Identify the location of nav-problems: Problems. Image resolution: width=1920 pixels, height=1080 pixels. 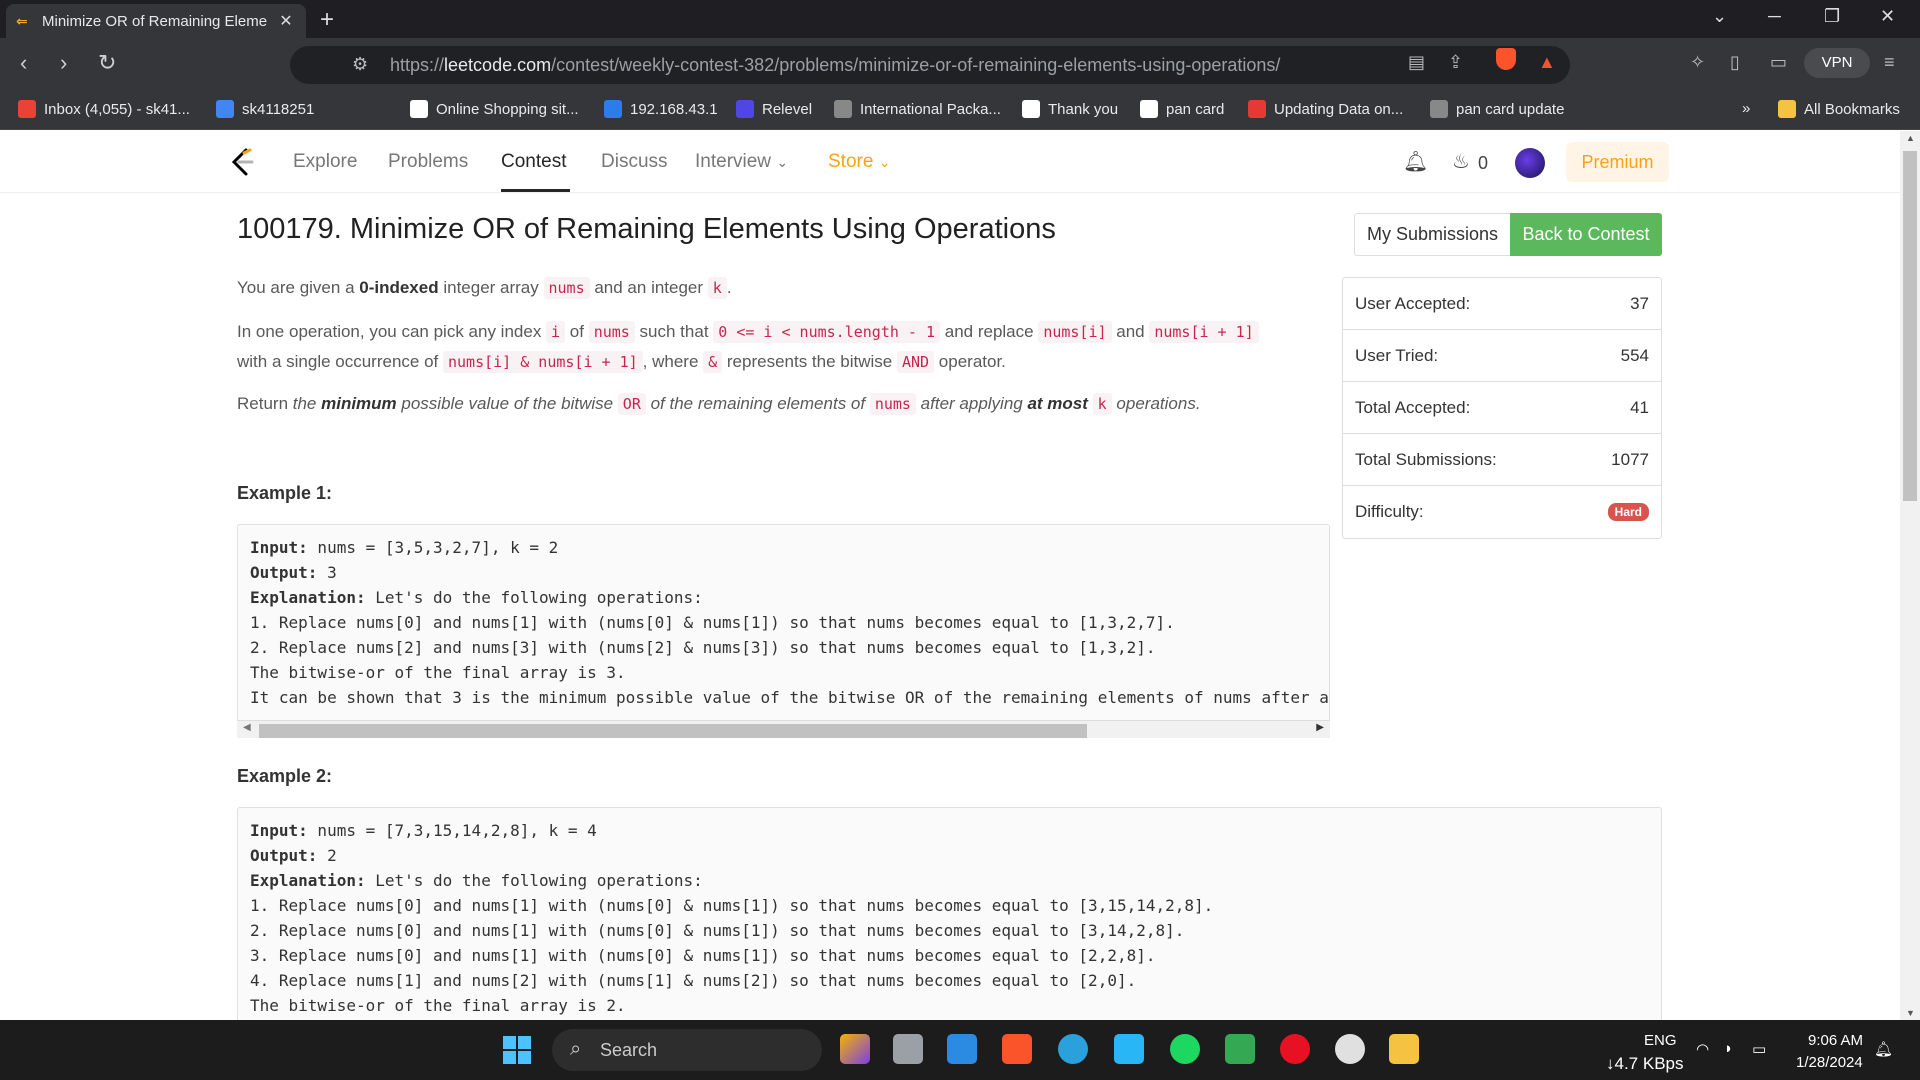
(428, 162).